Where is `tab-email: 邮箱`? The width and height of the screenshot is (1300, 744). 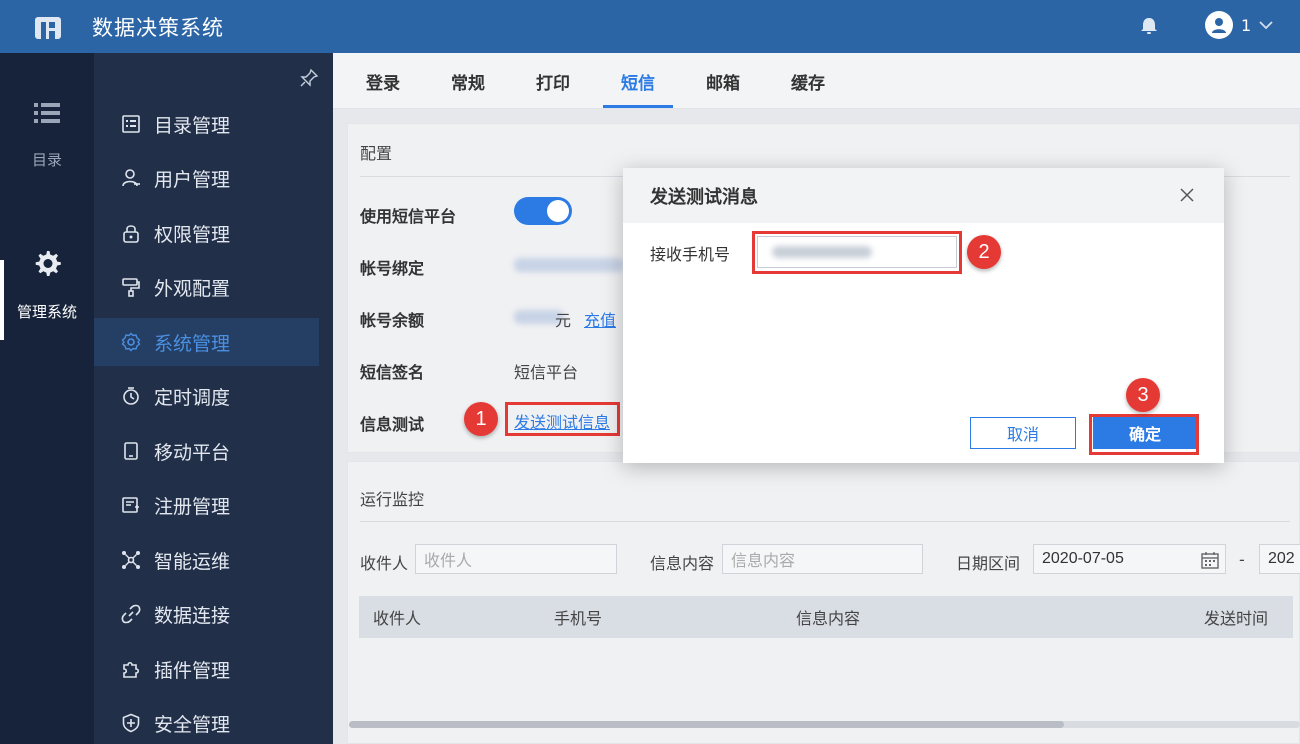
tab-email: 邮箱 is located at coordinates (723, 81).